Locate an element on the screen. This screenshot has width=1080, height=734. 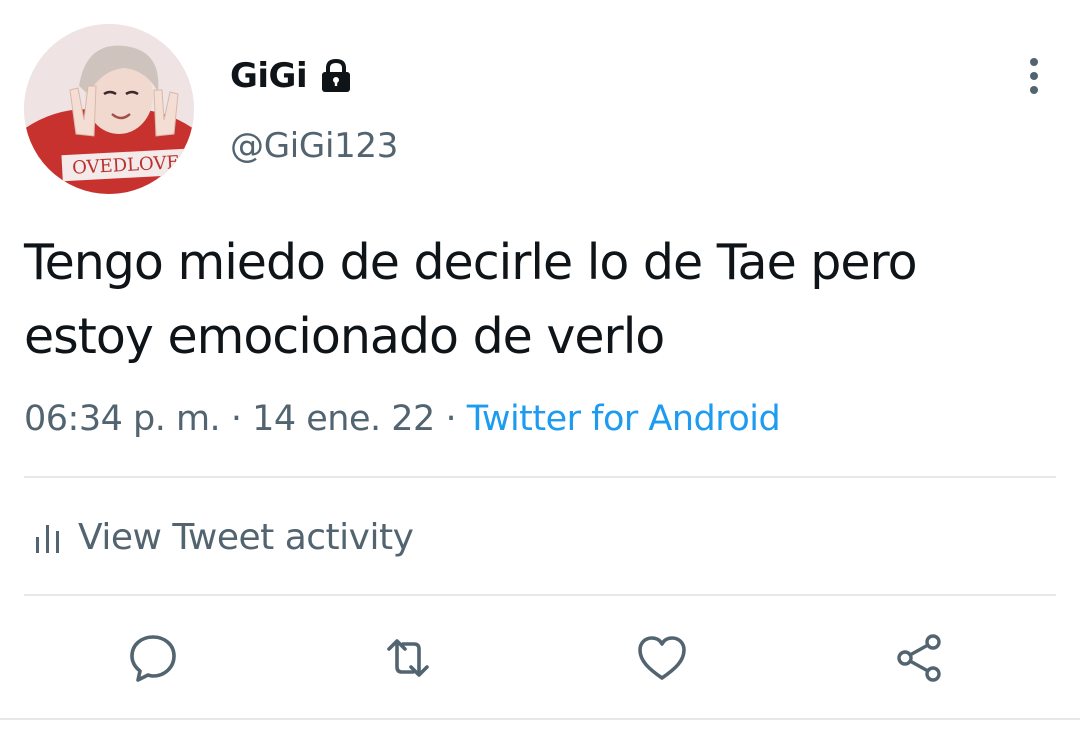
view-tweet-activity-button: View Tweet activity is located at coordinates (223, 538).